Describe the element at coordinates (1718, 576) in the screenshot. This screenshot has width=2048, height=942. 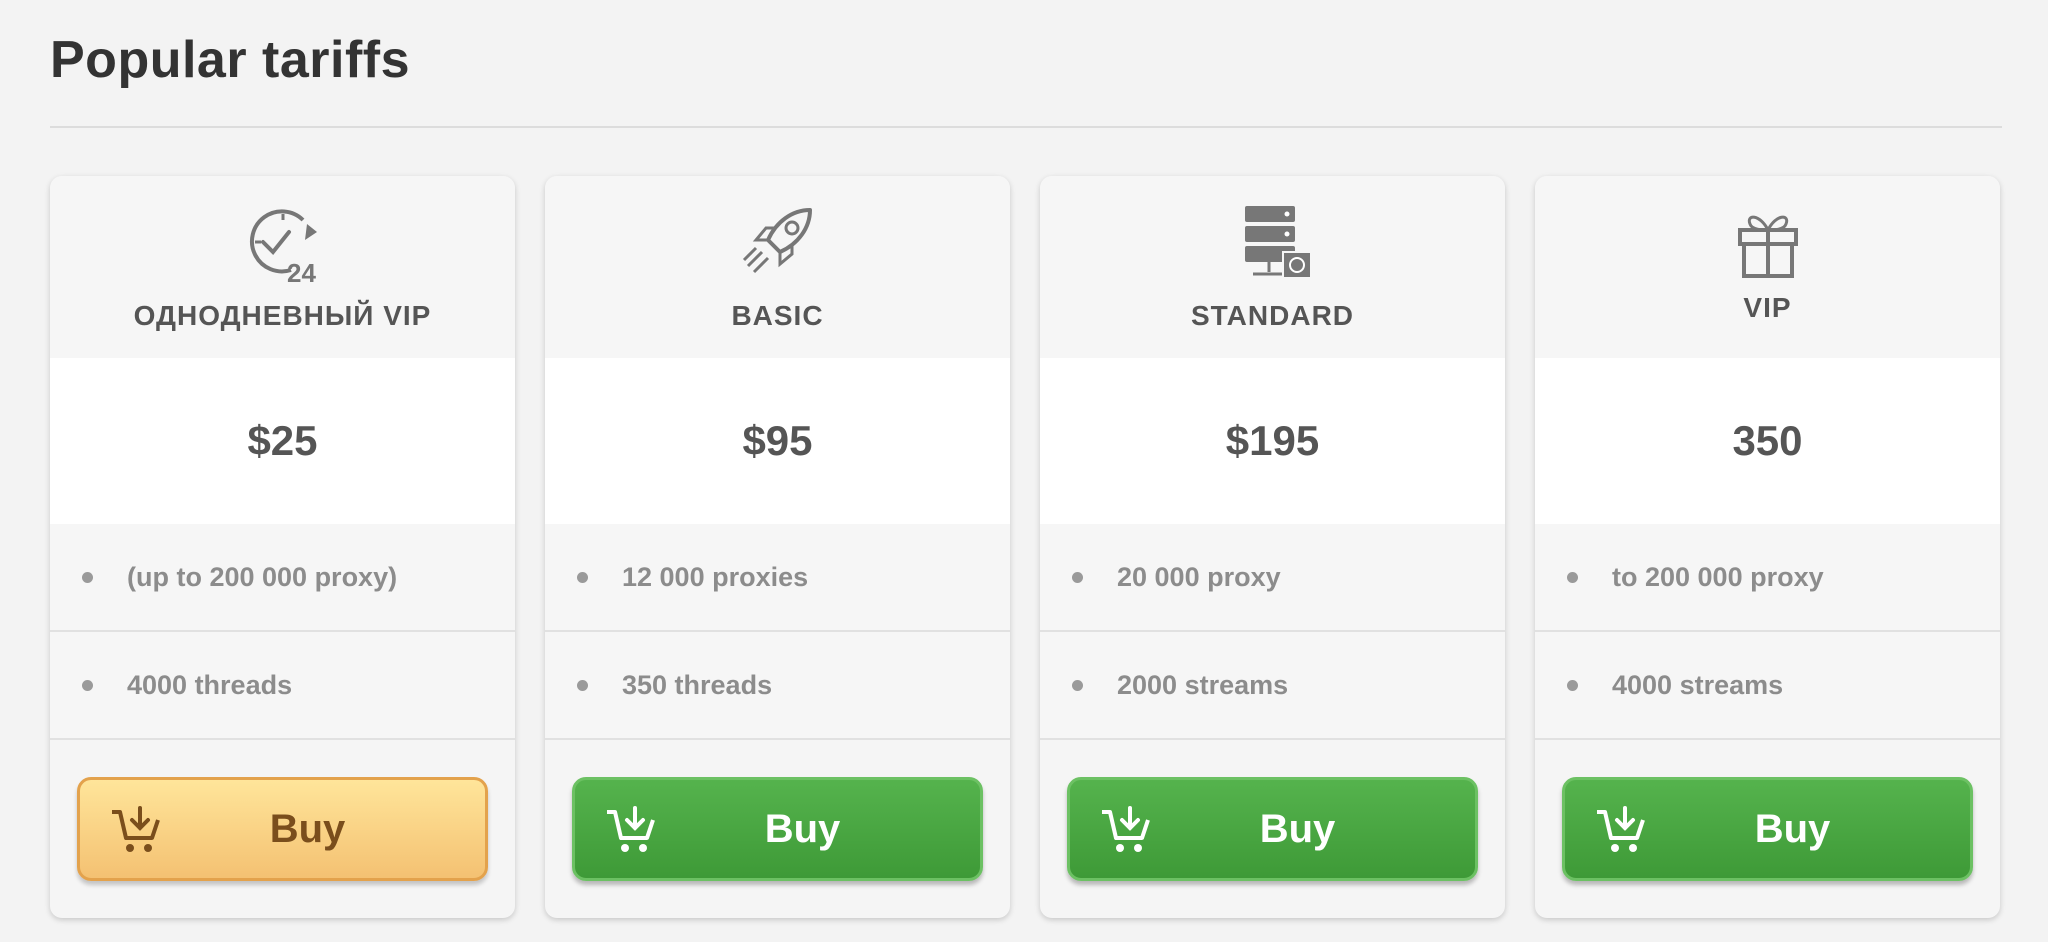
I see `feature-text: to 200 000 proxy` at that location.